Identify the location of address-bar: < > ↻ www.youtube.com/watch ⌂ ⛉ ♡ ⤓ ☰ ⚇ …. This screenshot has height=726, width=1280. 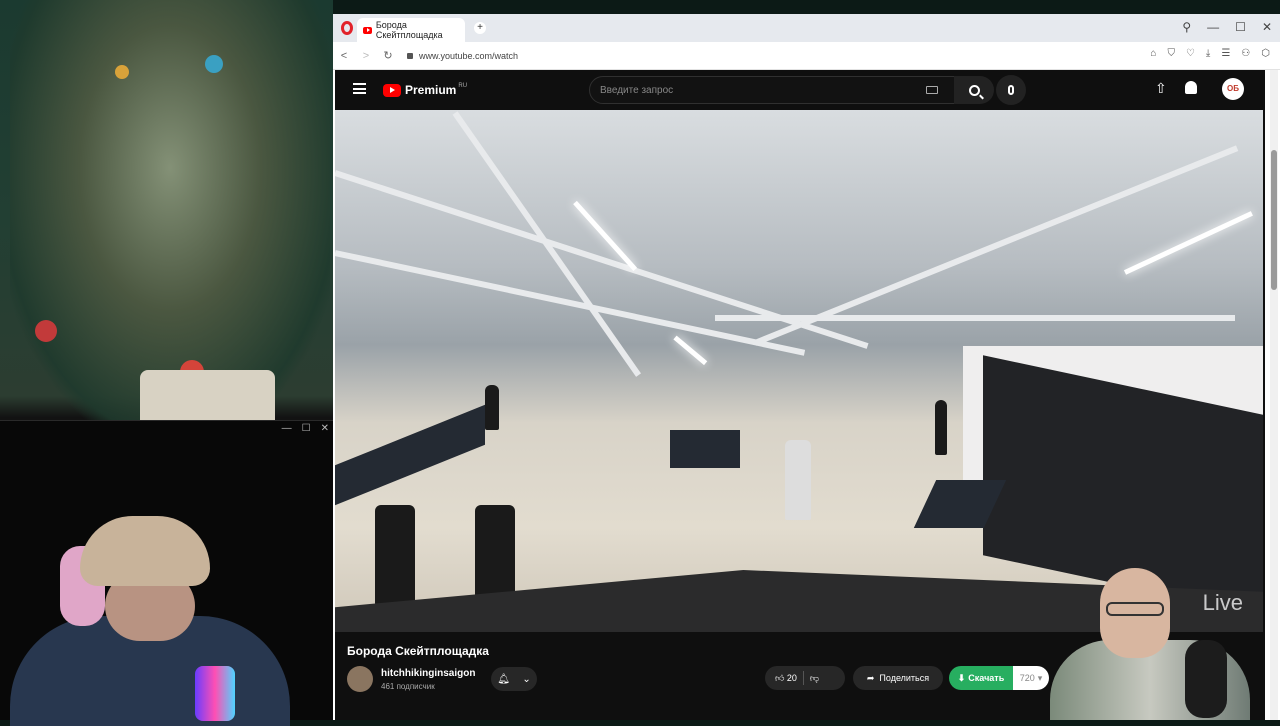
(806, 56).